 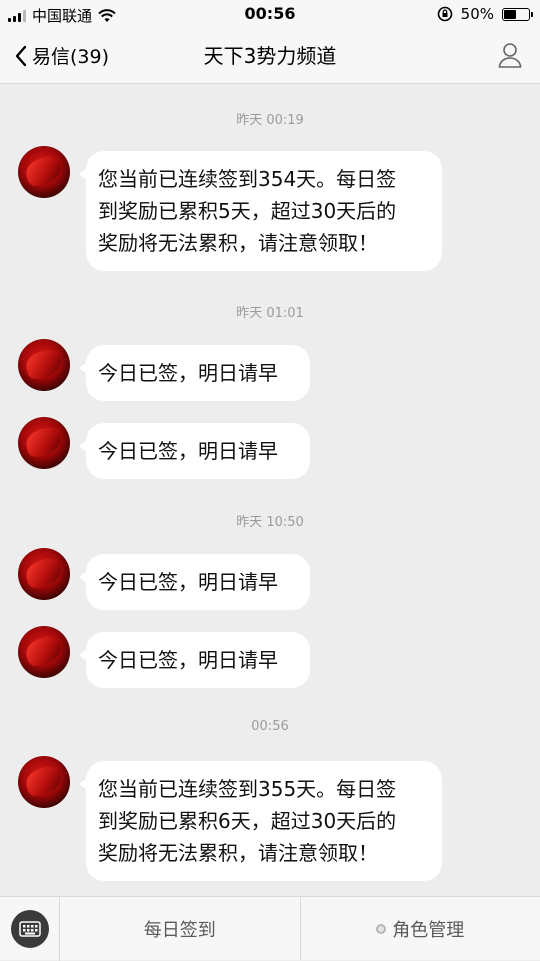 I want to click on person-icon, so click(x=510, y=55).